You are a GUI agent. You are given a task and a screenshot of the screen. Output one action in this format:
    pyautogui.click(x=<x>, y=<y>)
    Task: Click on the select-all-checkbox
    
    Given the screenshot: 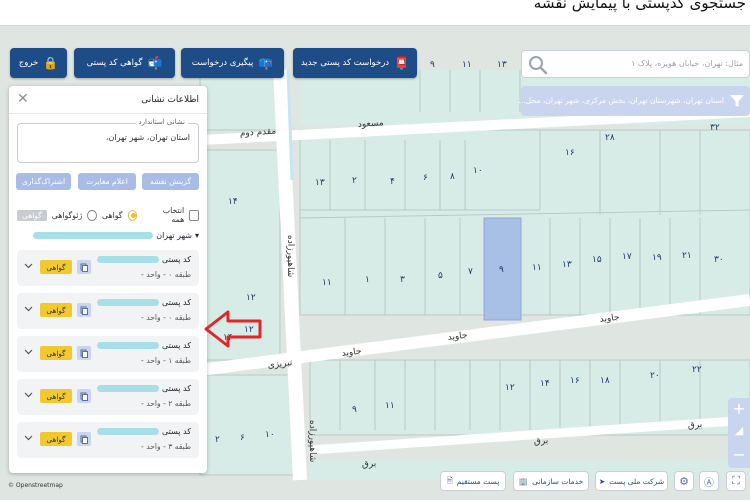 What is the action you would take?
    pyautogui.click(x=194, y=215)
    